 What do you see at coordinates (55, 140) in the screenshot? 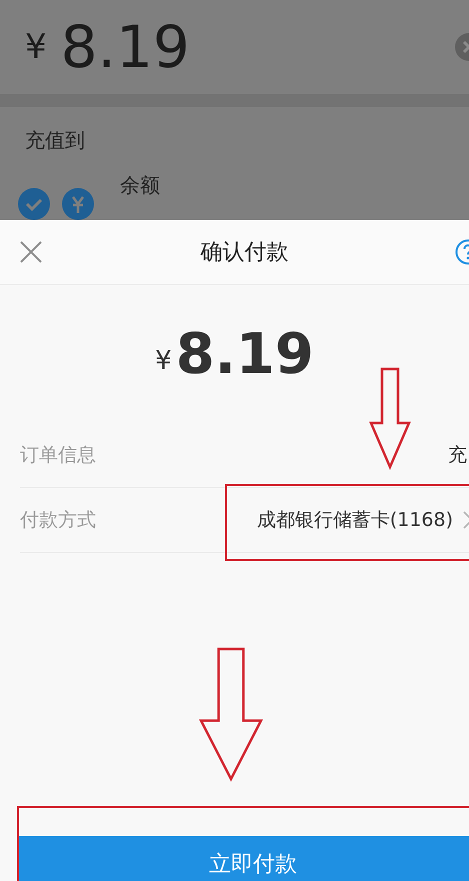
I see `section-label: 充值到` at bounding box center [55, 140].